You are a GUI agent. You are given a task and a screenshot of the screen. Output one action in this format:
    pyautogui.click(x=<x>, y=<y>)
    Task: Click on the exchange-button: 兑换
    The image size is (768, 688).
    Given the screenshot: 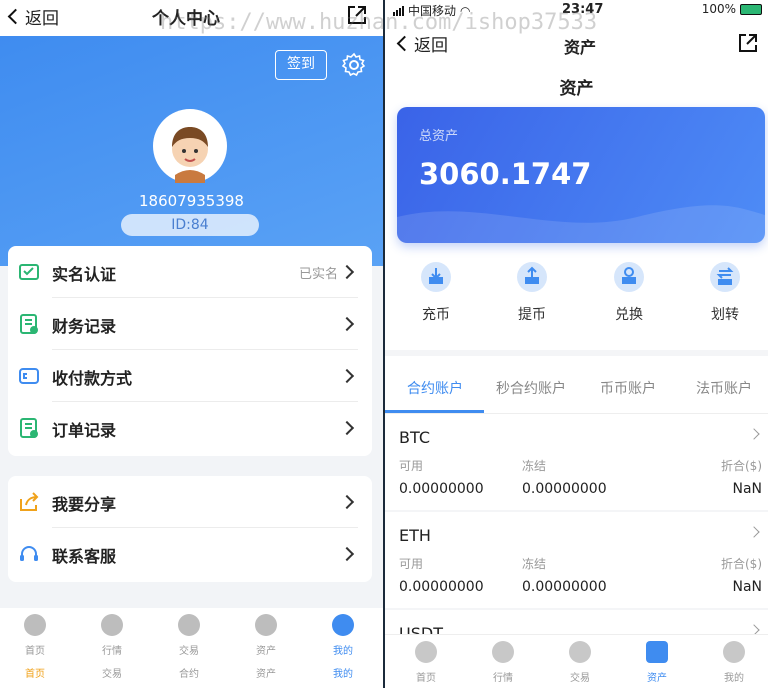 What is the action you would take?
    pyautogui.click(x=629, y=293)
    